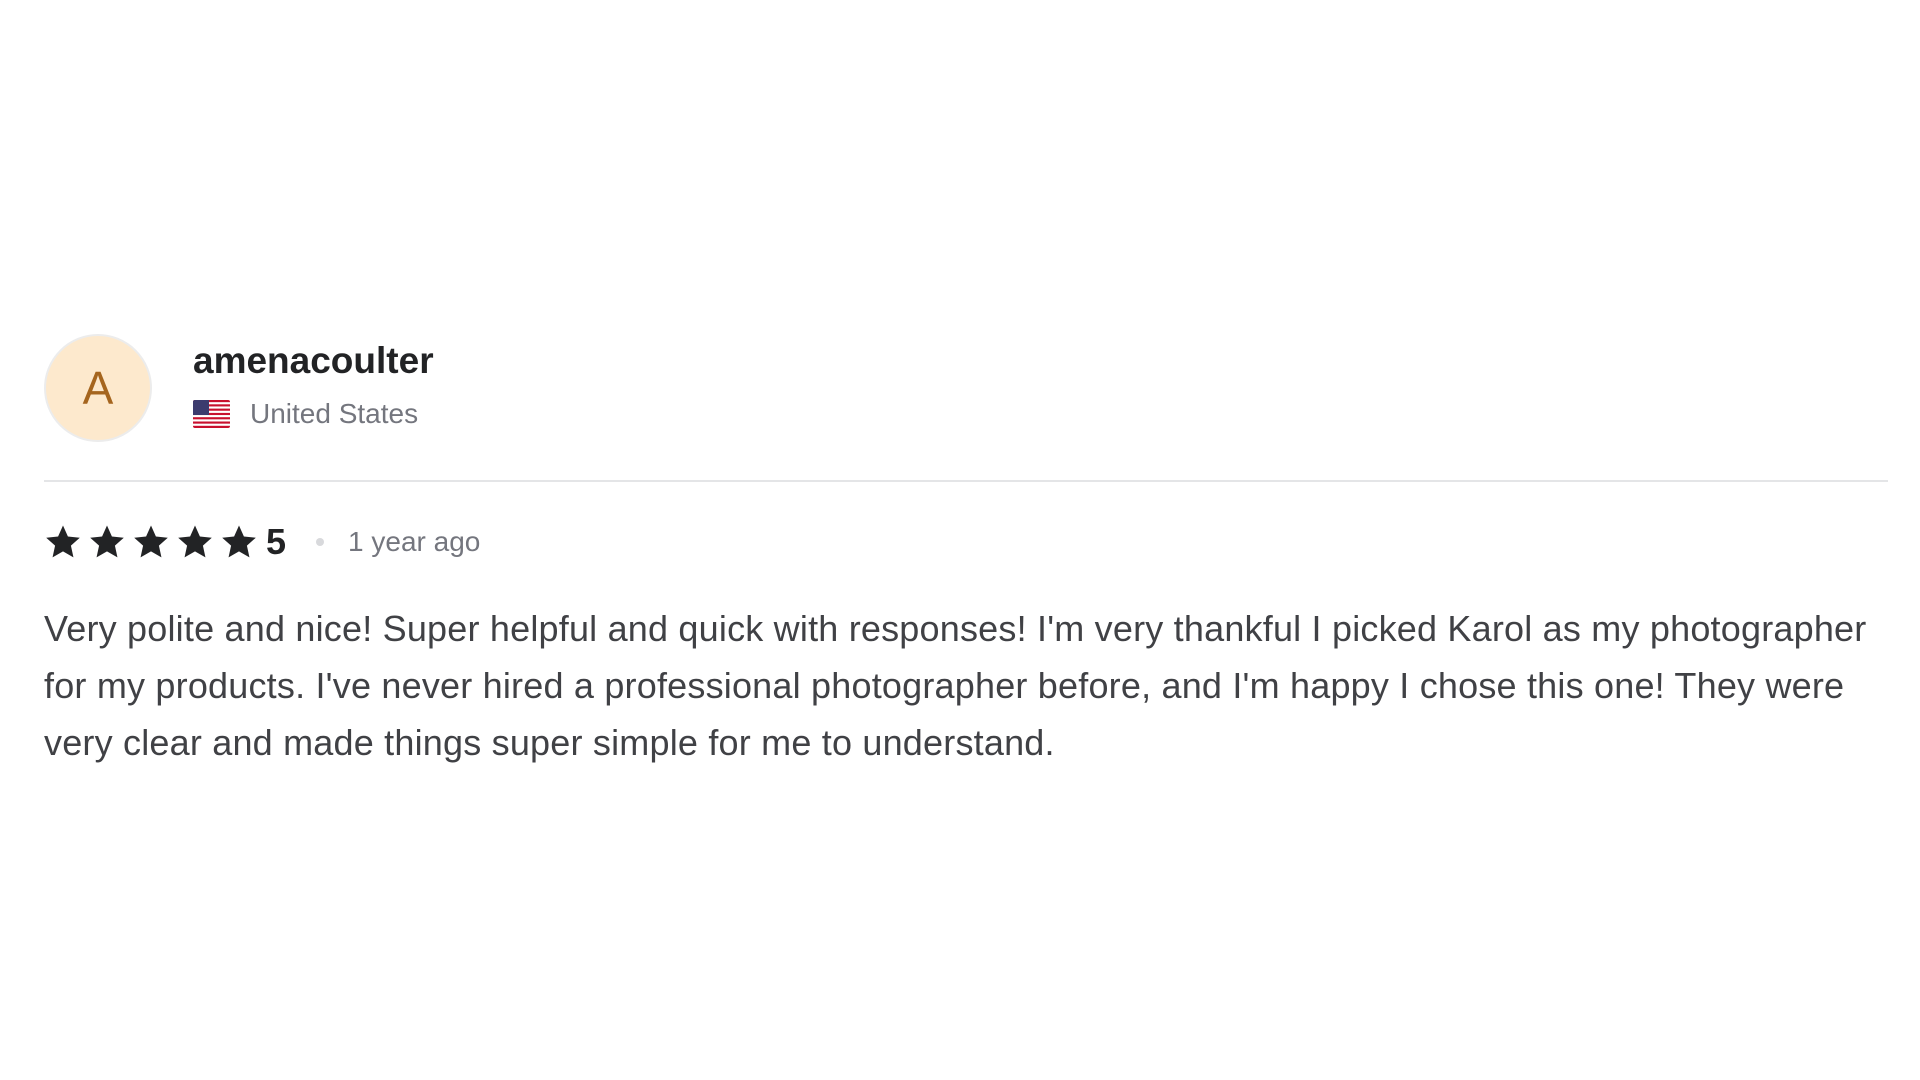 The image size is (1920, 1080). I want to click on avatar-initial: A, so click(98, 388).